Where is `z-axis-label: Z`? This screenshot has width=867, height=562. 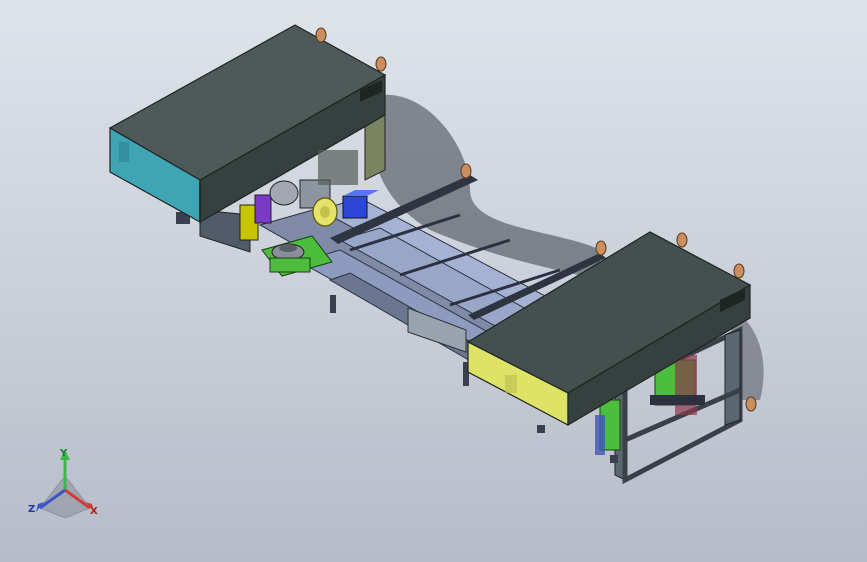
z-axis-label: Z is located at coordinates (32, 509).